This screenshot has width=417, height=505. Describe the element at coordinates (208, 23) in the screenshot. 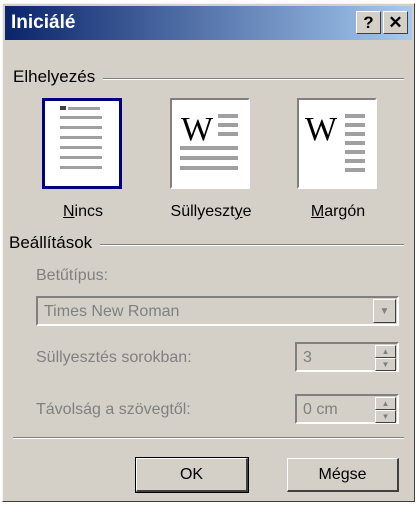

I see `title-bar: Iniciálé ? ✕` at that location.